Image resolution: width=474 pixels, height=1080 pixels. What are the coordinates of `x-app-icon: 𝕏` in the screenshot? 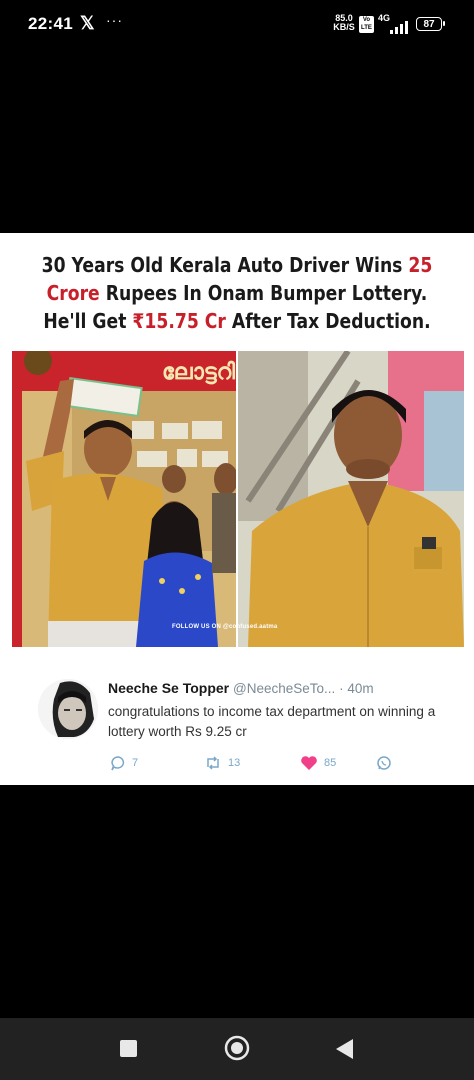 It's located at (87, 23).